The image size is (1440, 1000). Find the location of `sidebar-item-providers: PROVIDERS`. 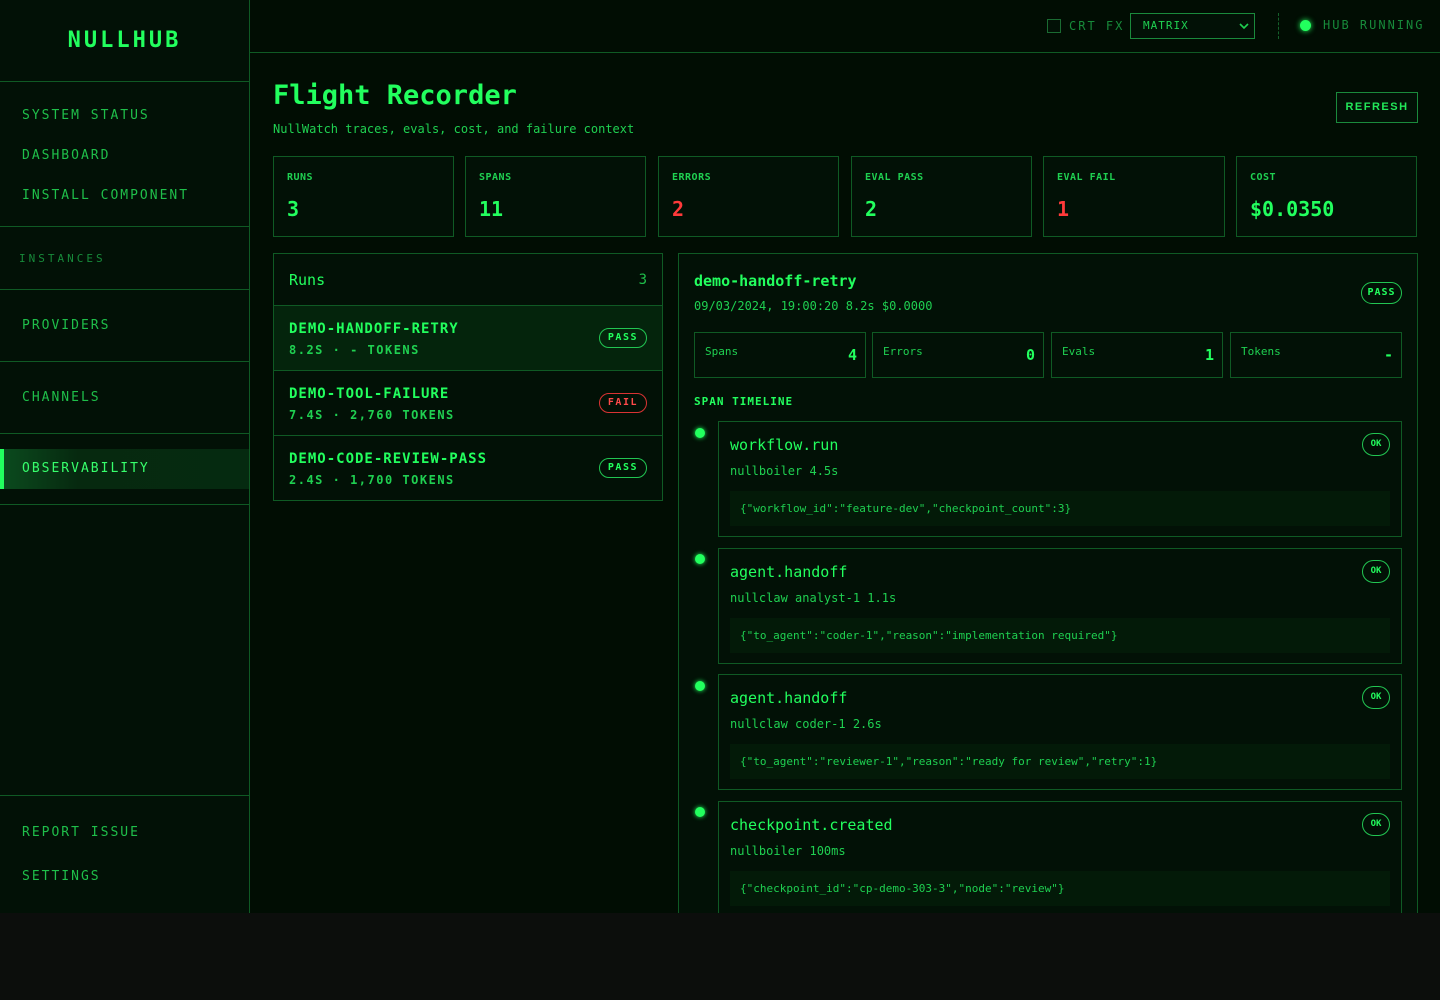

sidebar-item-providers: PROVIDERS is located at coordinates (124, 325).